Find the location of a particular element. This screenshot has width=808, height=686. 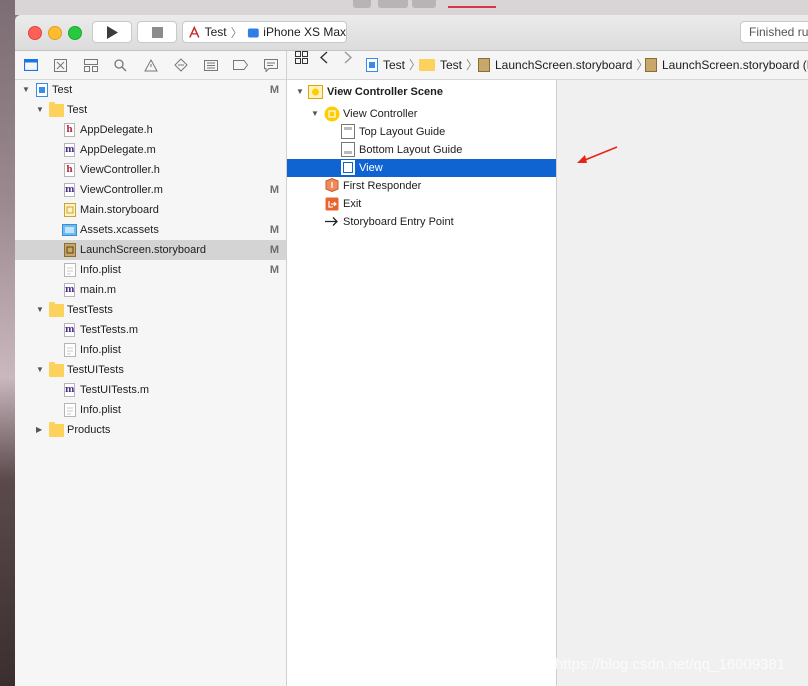

disclosure-collapsed-icon: ▶ is located at coordinates (41, 430).